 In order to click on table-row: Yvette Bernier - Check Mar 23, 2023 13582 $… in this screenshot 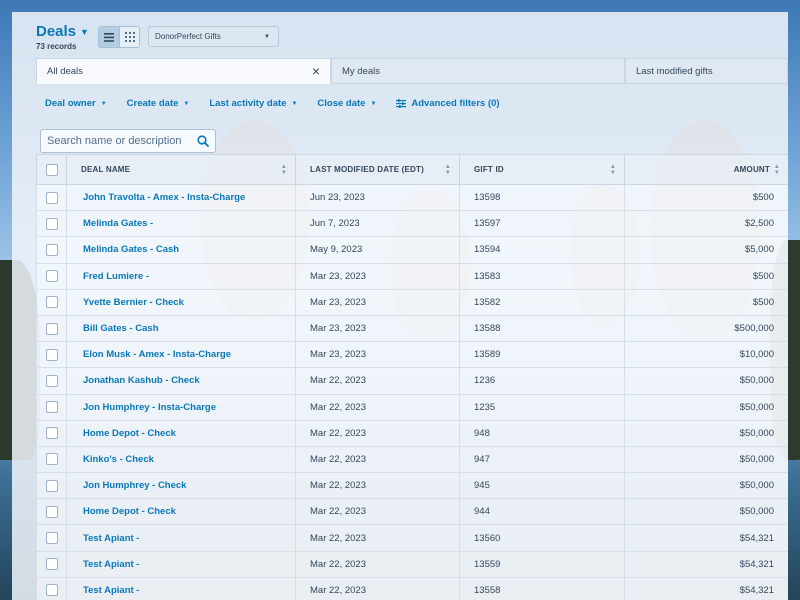, I will do `click(412, 302)`.